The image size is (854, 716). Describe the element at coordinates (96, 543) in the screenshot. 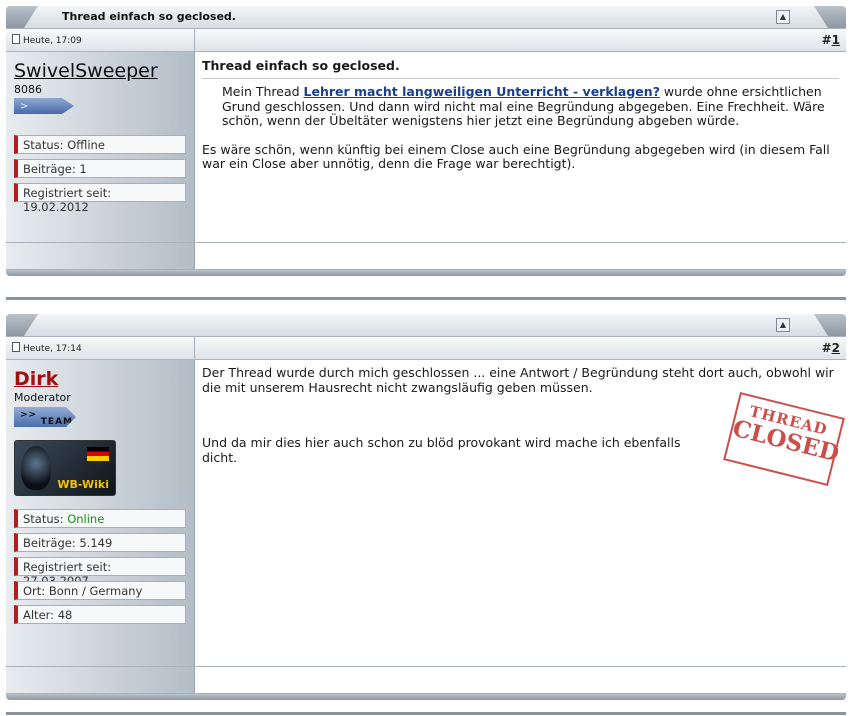

I see `stat-value: 5.149` at that location.